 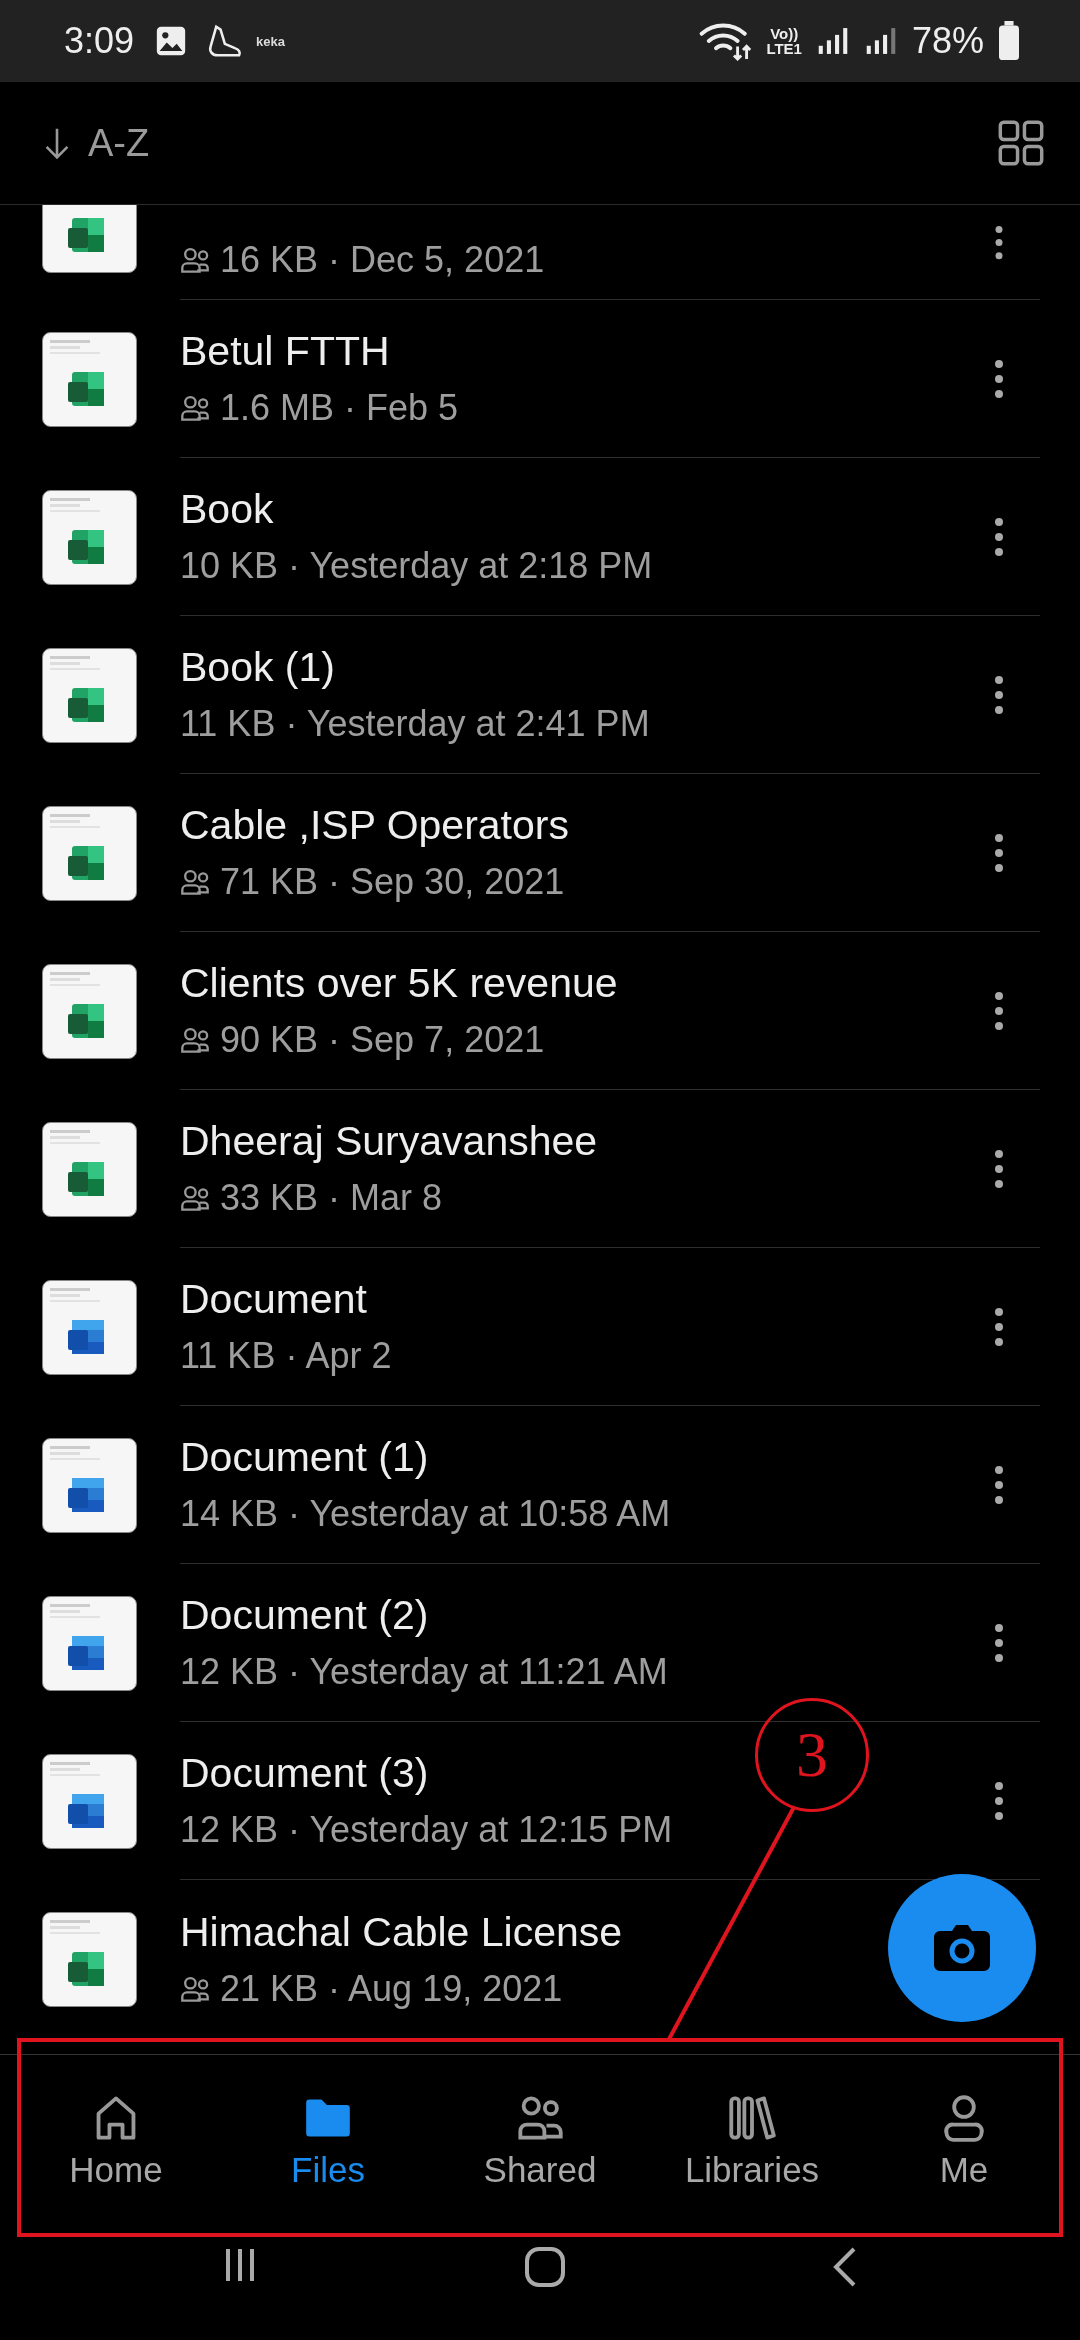 I want to click on wifi-icon, so click(x=725, y=41).